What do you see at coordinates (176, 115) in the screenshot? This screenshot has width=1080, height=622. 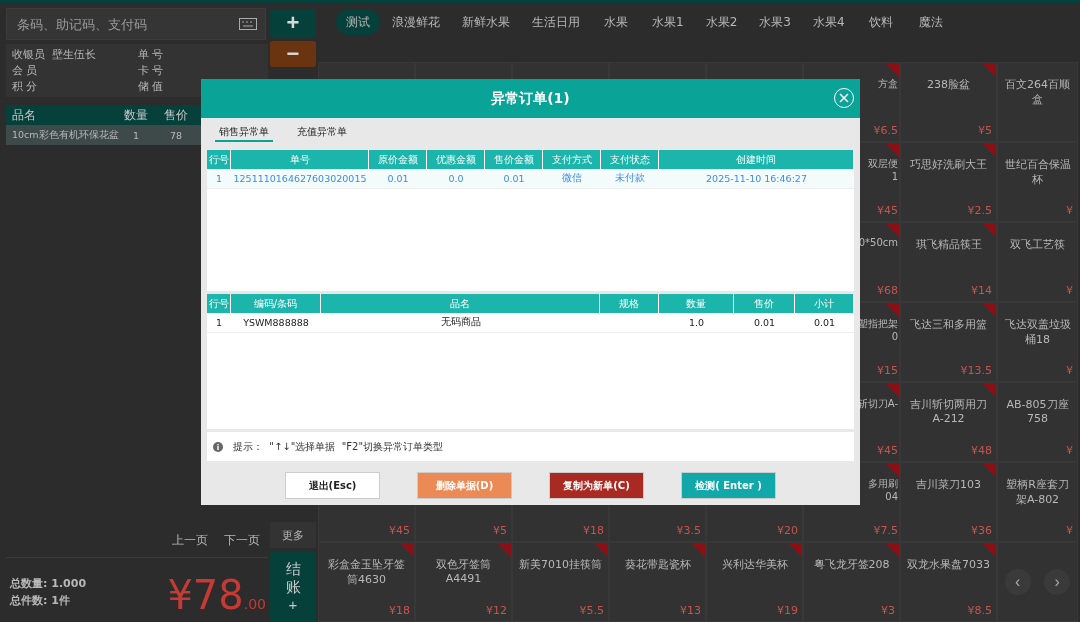 I see `column-header: 售价` at bounding box center [176, 115].